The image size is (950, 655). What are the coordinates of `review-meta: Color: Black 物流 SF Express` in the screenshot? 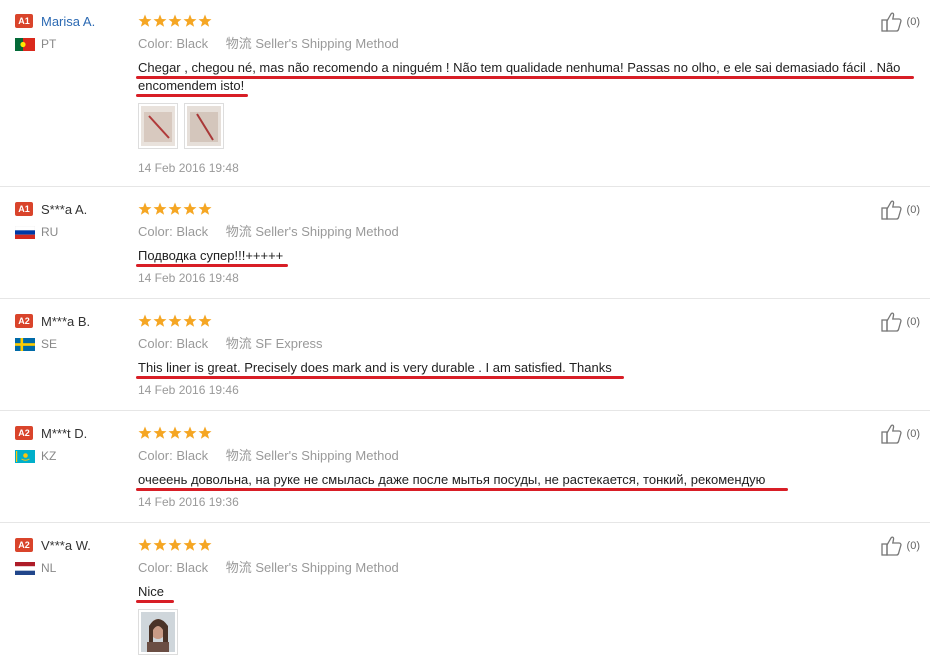 It's located at (533, 344).